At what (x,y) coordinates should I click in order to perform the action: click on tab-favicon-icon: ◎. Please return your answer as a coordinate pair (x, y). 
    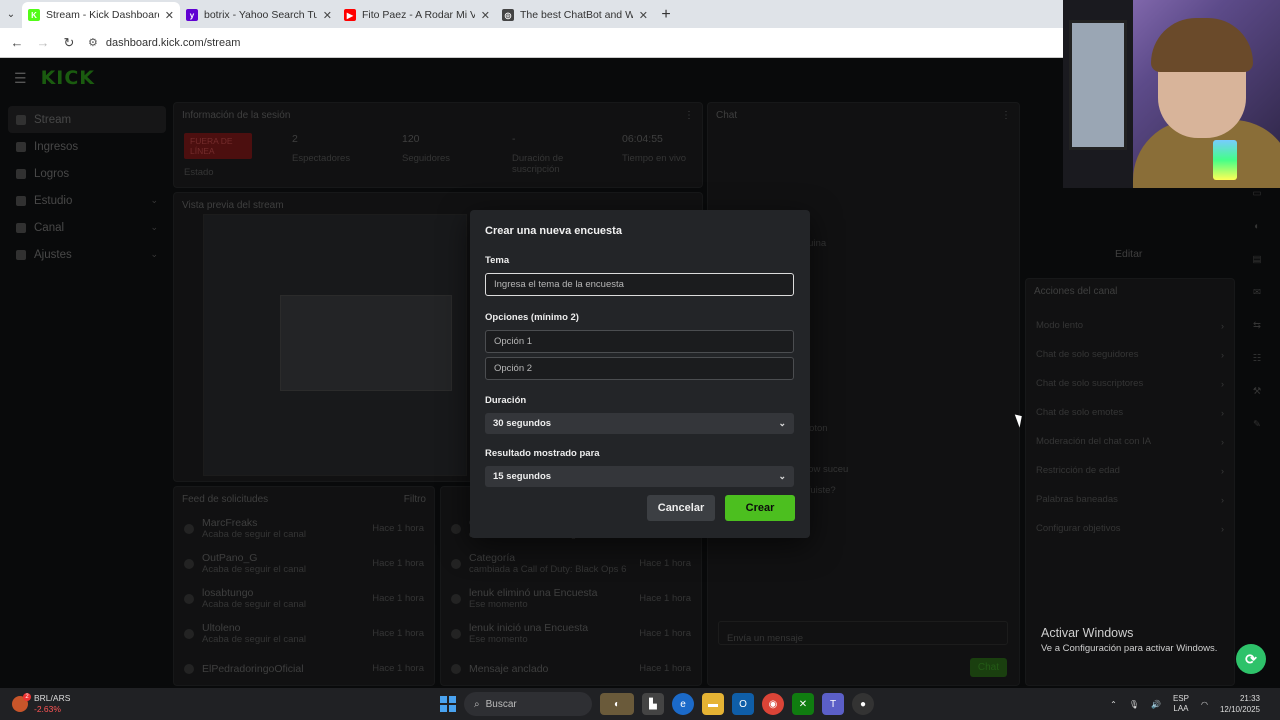
    Looking at the image, I should click on (508, 15).